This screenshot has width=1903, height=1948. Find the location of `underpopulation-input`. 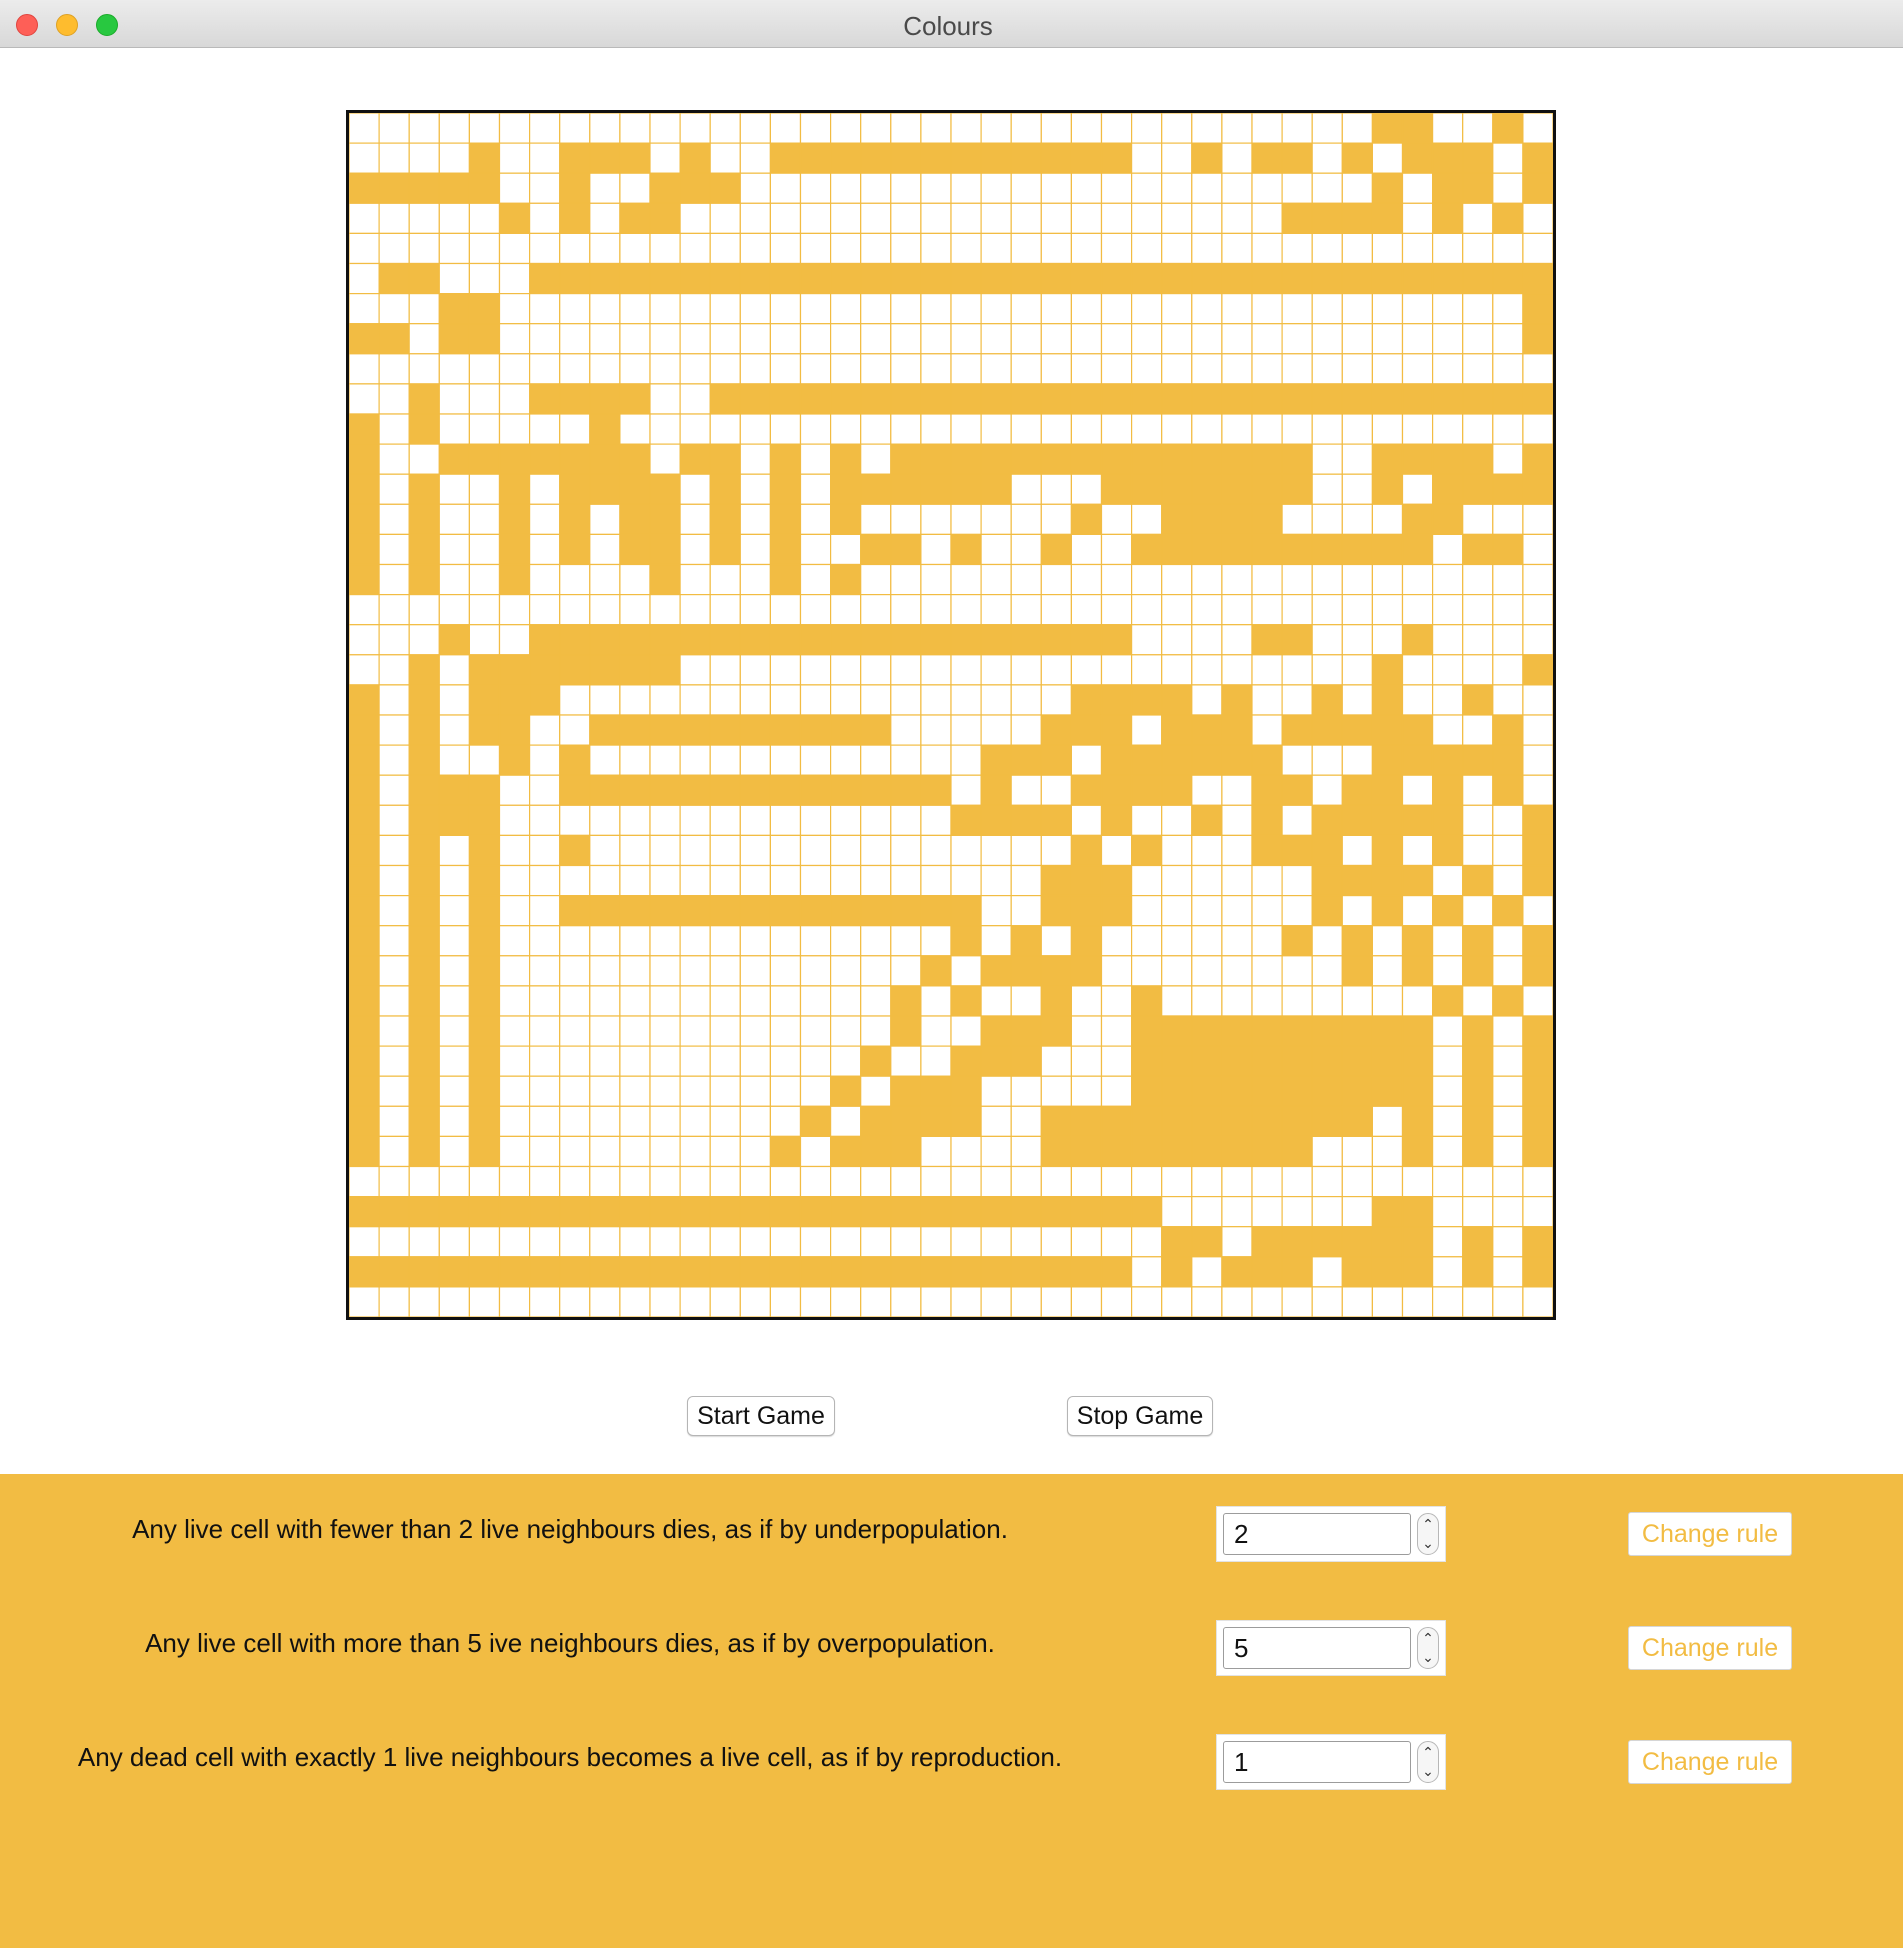

underpopulation-input is located at coordinates (1317, 1534).